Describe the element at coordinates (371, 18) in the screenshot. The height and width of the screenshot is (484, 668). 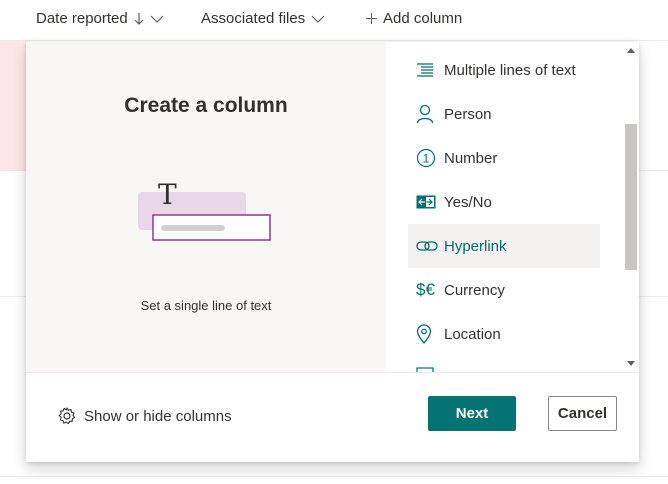
I see `plus-icon` at that location.